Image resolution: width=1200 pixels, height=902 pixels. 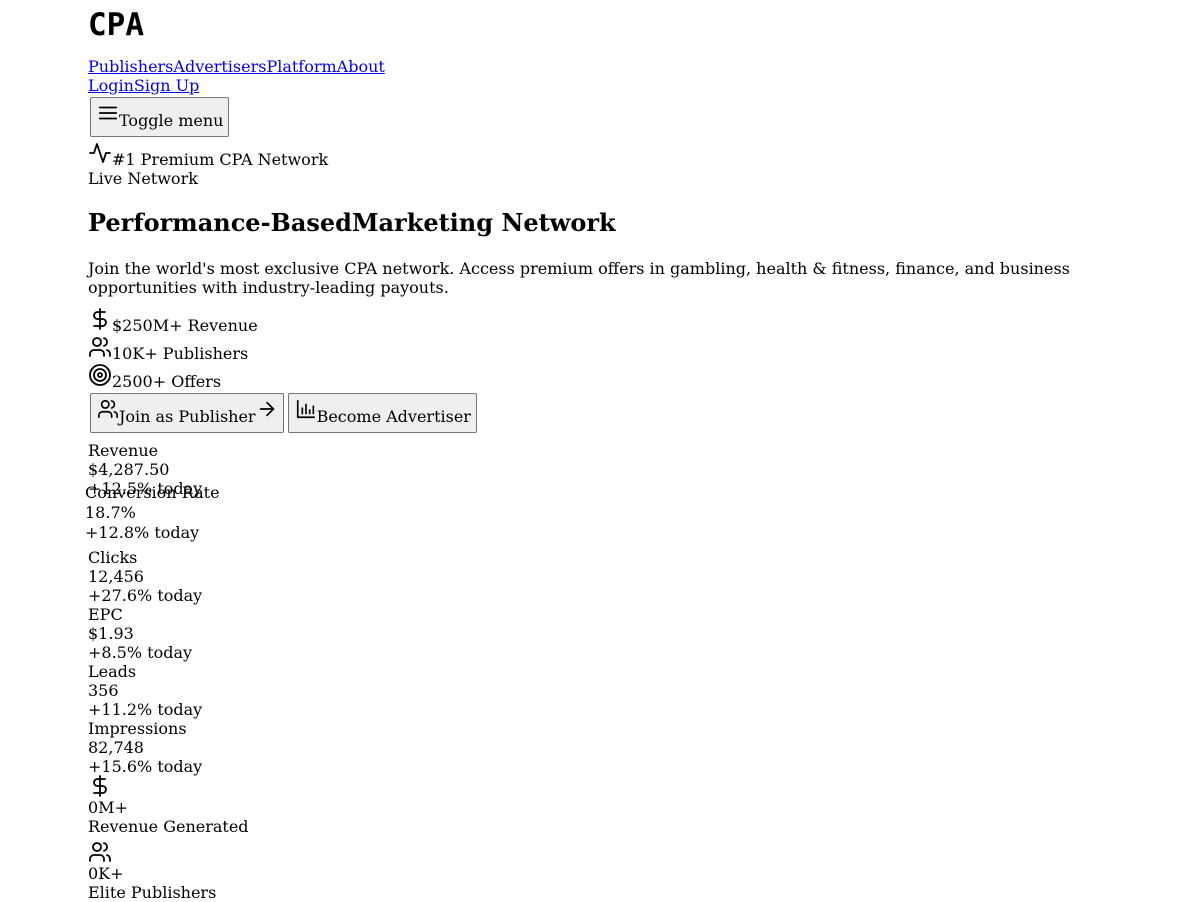 I want to click on total-revenue: 0M+ Revenue Generated, so click(x=168, y=805).